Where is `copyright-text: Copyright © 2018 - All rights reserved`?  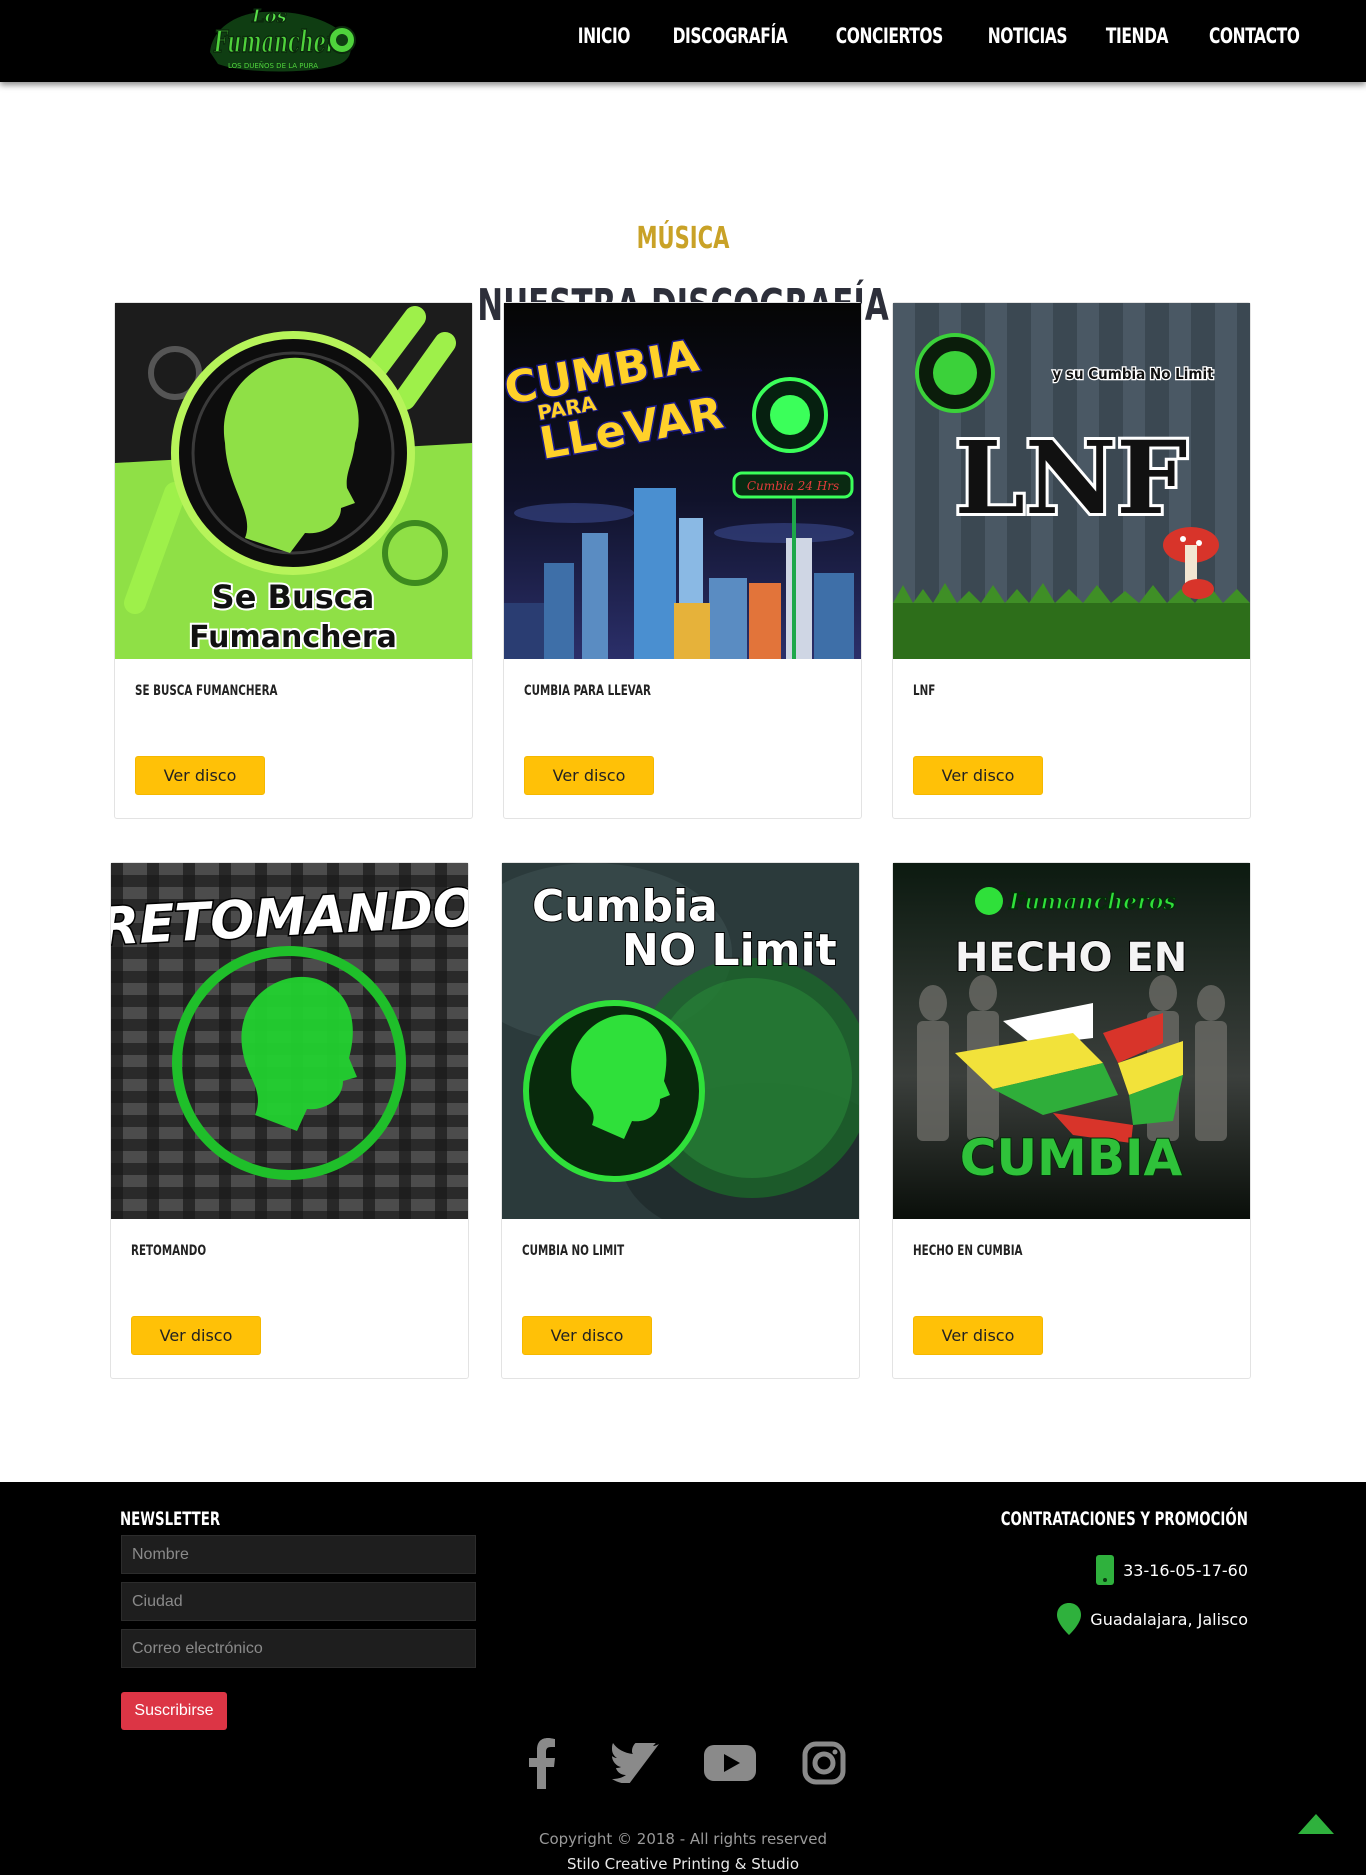 copyright-text: Copyright © 2018 - All rights reserved is located at coordinates (683, 1839).